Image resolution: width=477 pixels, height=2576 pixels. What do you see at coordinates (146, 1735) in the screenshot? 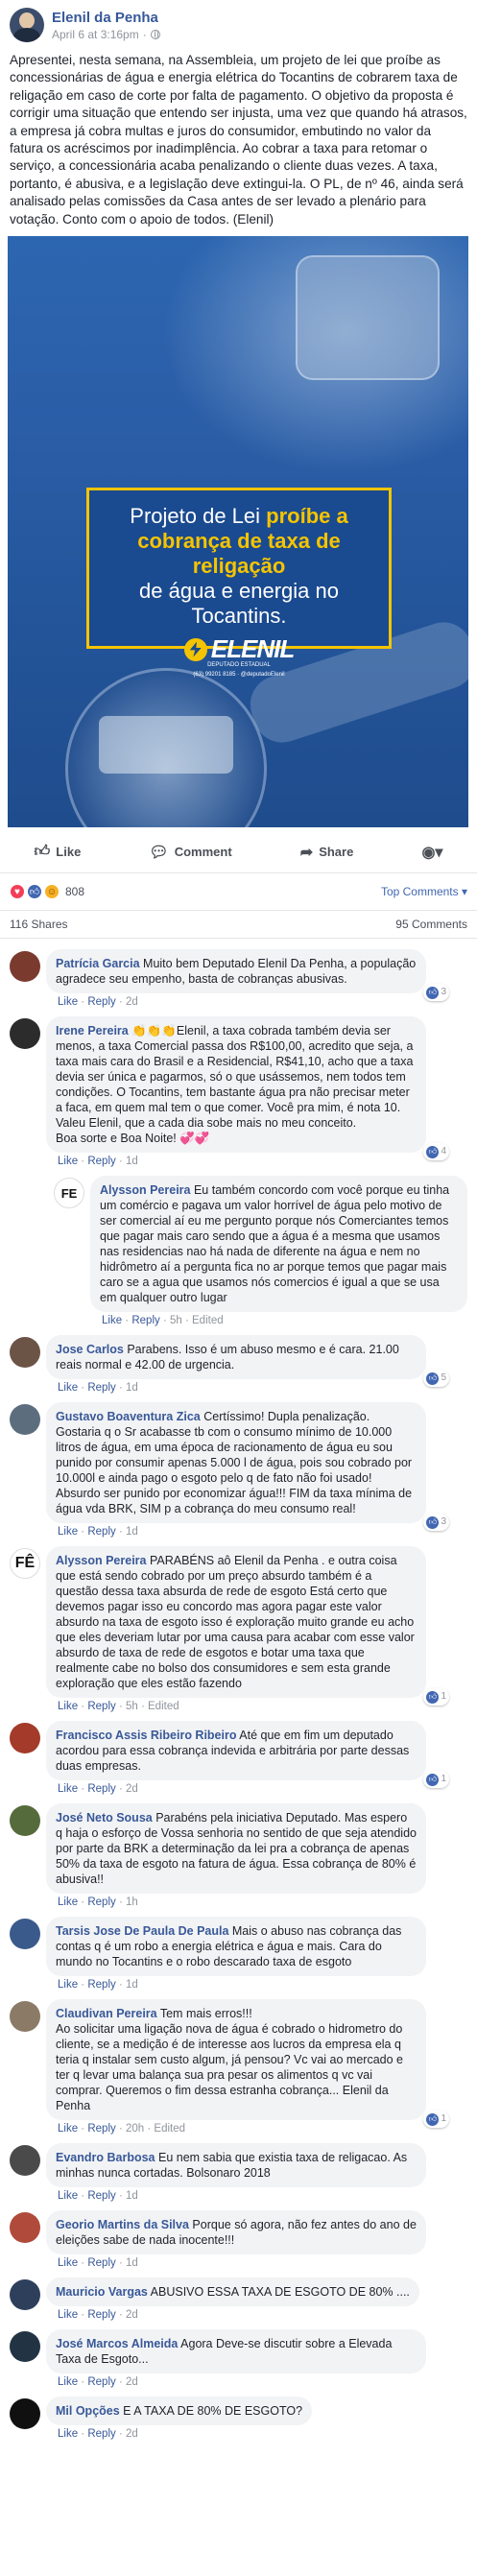
I see `commenter-name: Francisco Assis Ribeiro Ribeiro` at bounding box center [146, 1735].